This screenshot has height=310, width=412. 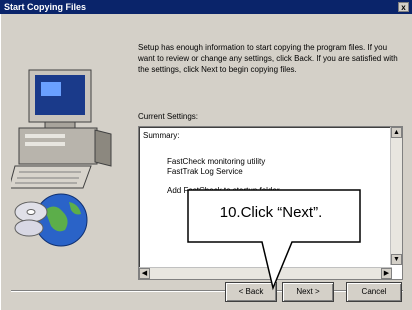 I want to click on summary-item: FastCheck monitoring utility, so click(x=216, y=161).